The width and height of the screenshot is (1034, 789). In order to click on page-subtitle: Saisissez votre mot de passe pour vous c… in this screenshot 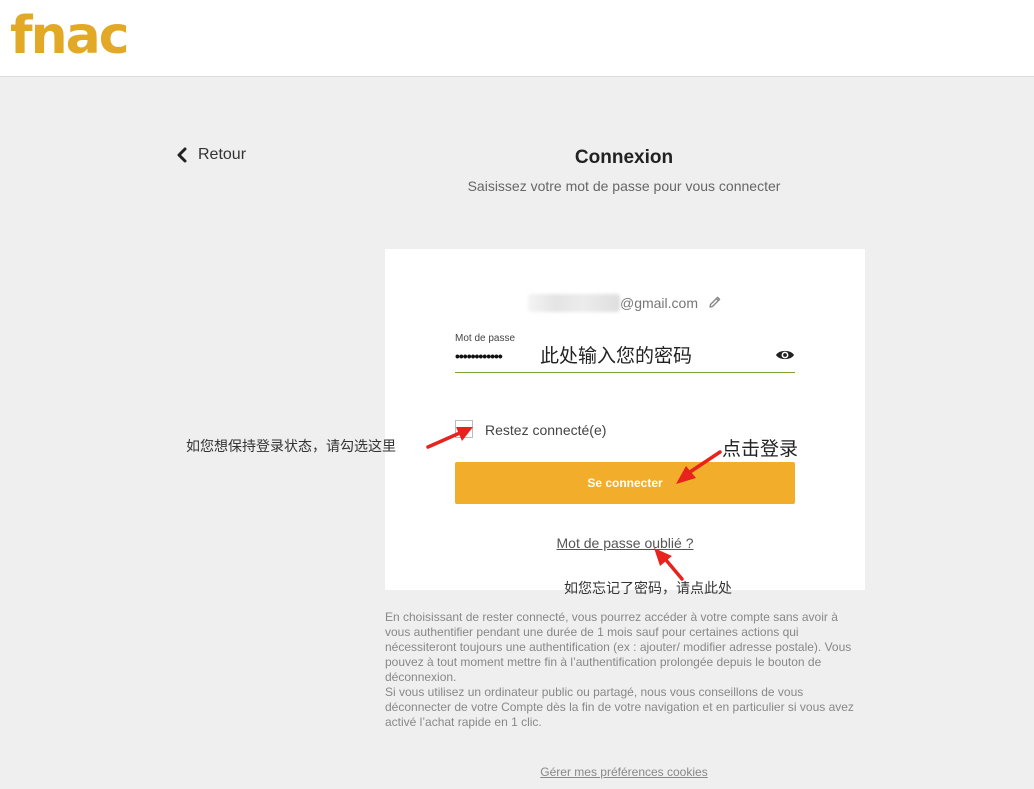, I will do `click(624, 186)`.